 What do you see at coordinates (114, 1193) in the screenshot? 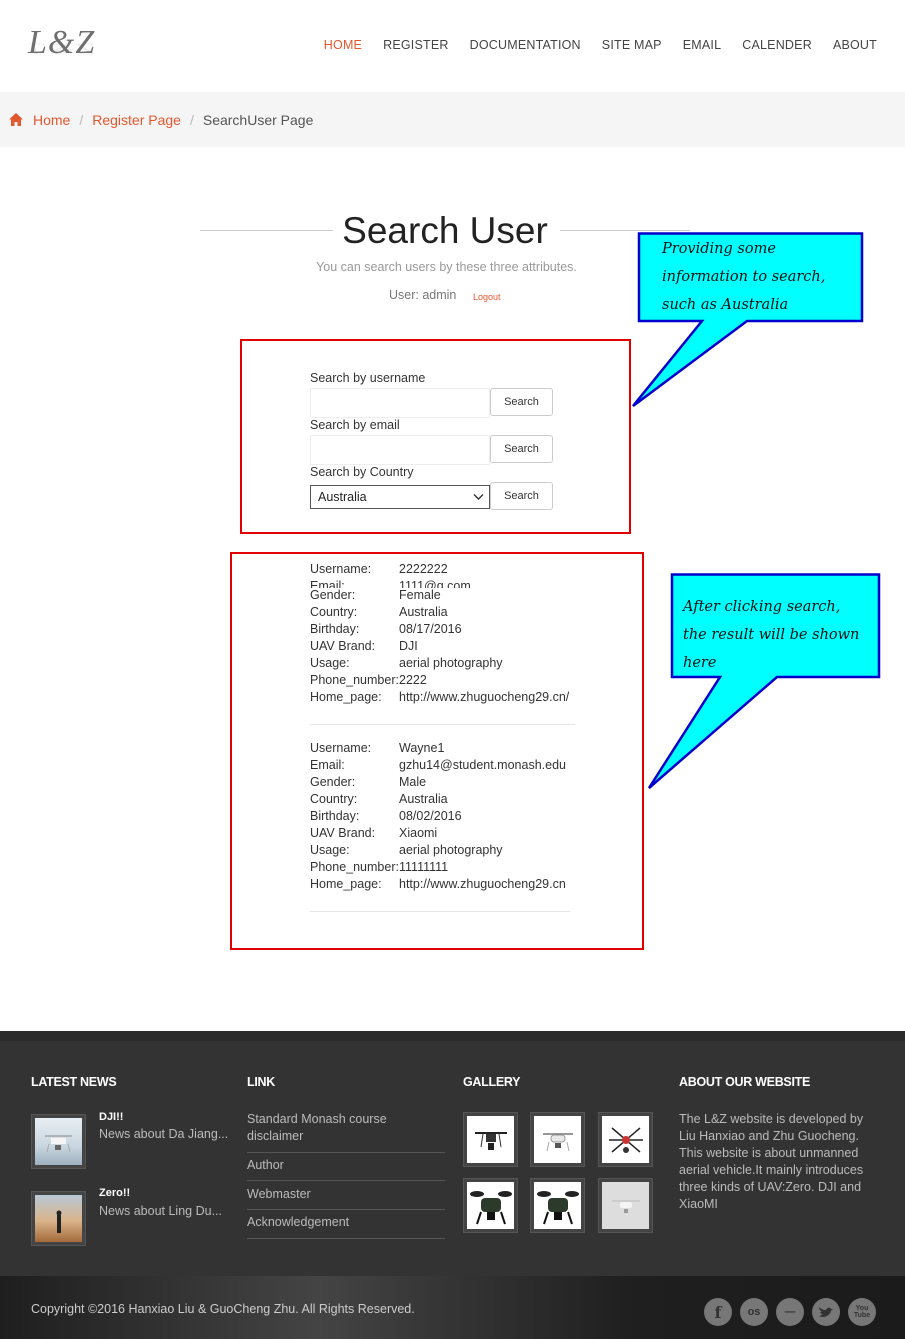
I see `news-title: Zero!!` at bounding box center [114, 1193].